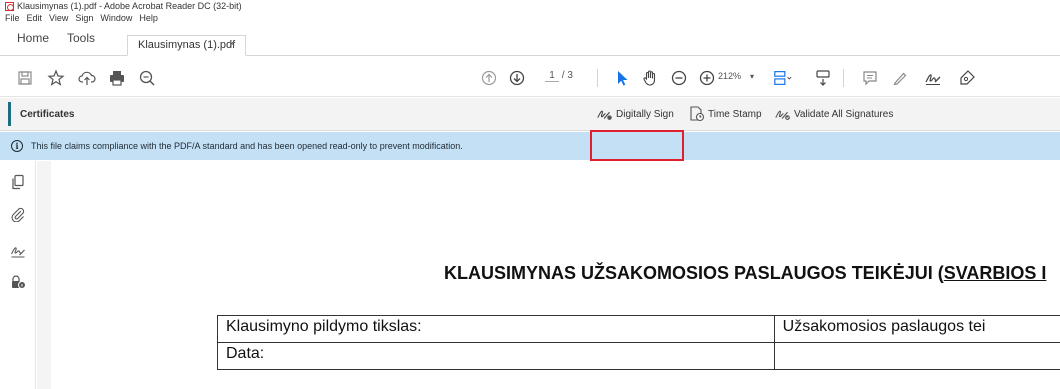  Describe the element at coordinates (637, 145) in the screenshot. I see `digitally-sign-highlight` at that location.